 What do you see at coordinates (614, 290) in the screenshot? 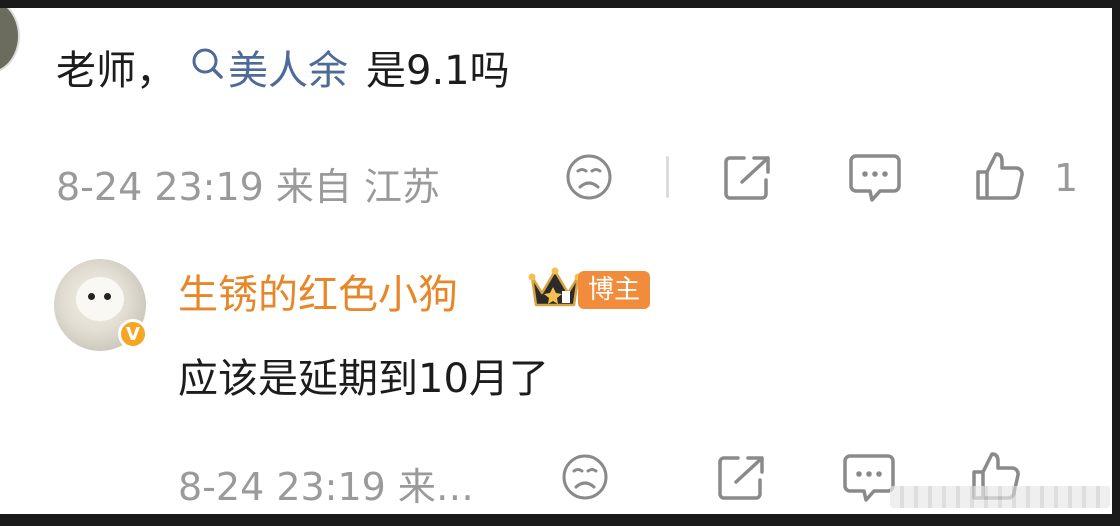
I see `blogger-badge: 博主` at bounding box center [614, 290].